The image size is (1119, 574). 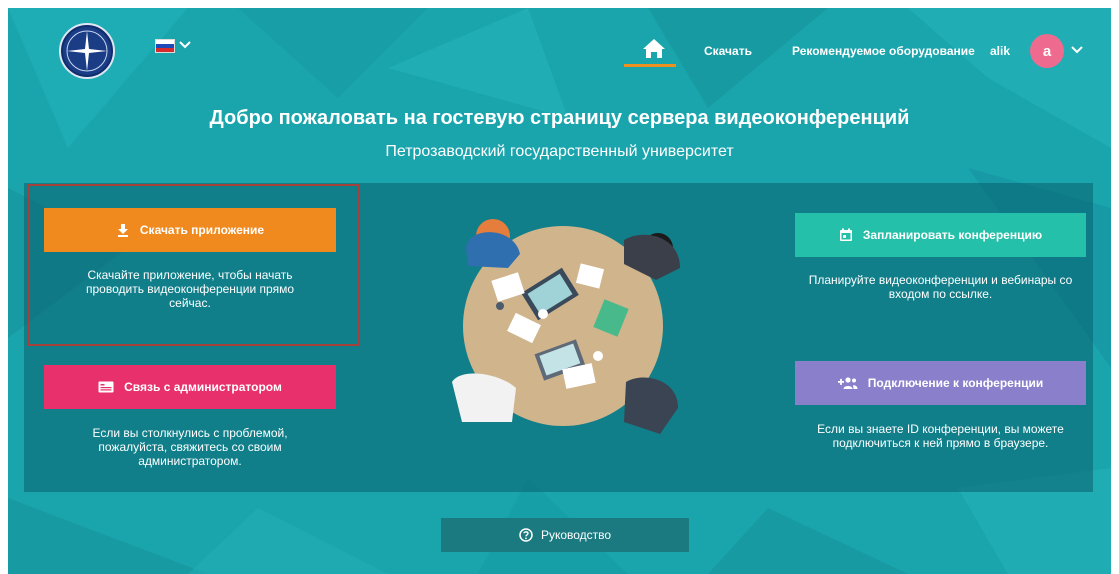 What do you see at coordinates (566, 326) in the screenshot?
I see `meeting-table-illustration` at bounding box center [566, 326].